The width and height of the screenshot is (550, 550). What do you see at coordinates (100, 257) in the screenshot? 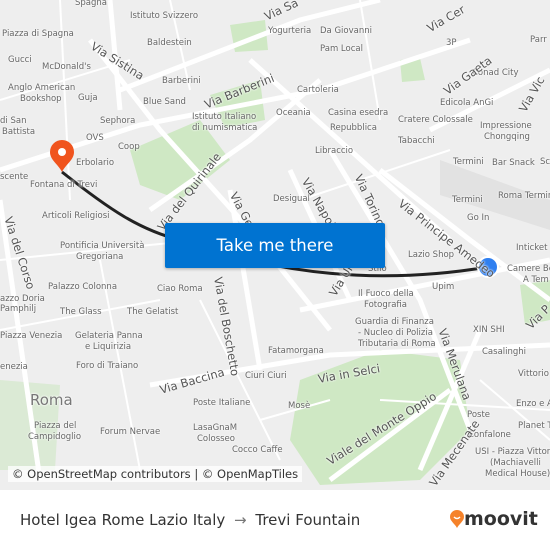
I see `map-label: Gregoriana` at bounding box center [100, 257].